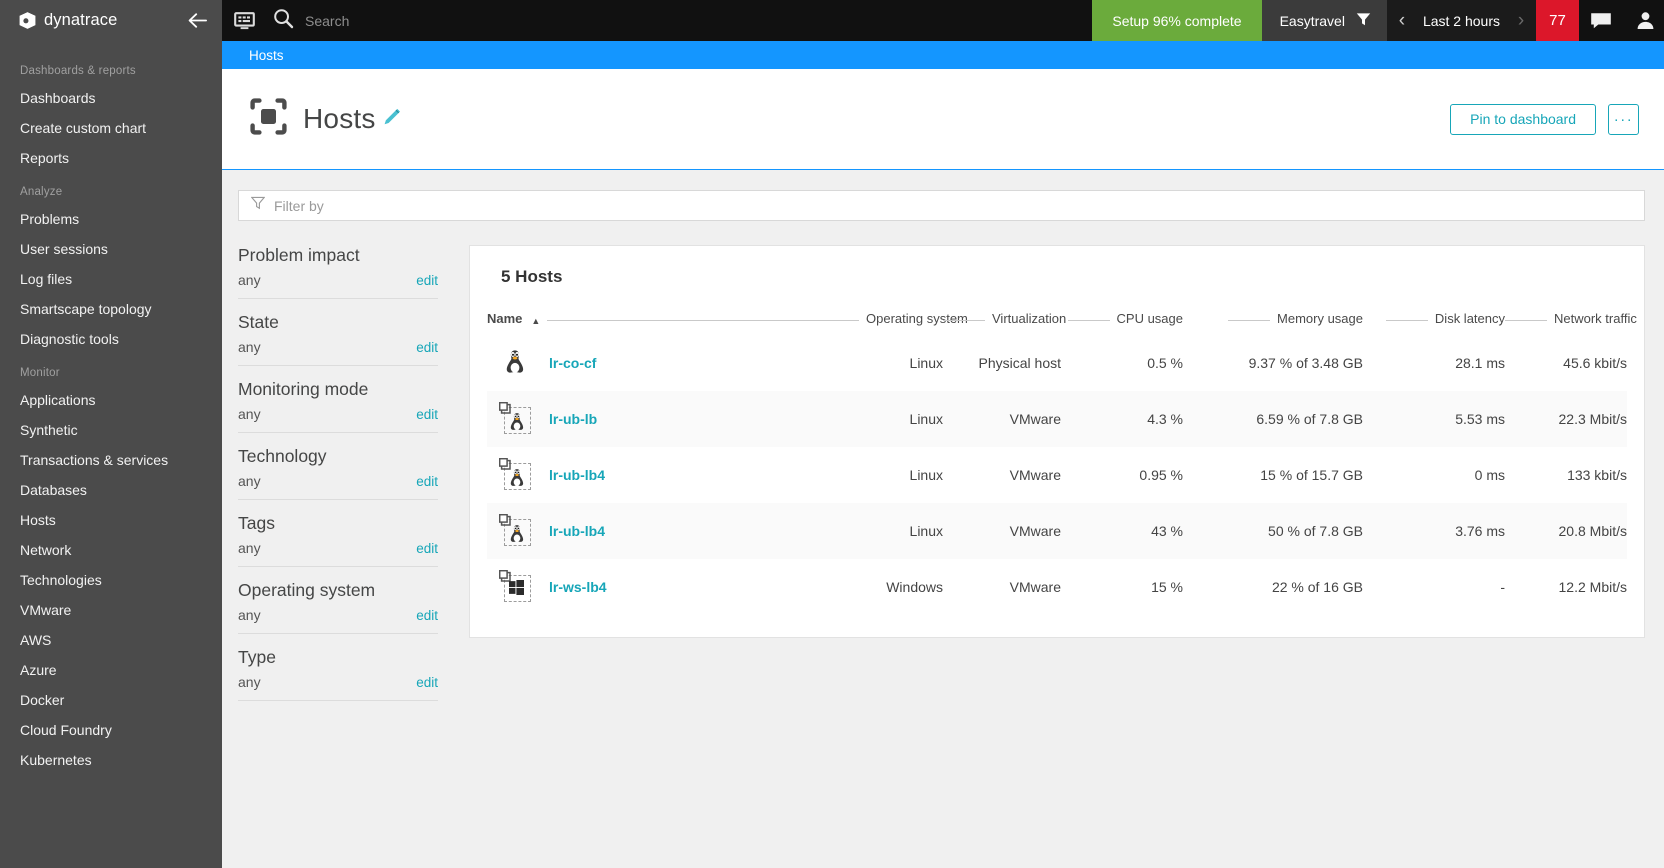 Image resolution: width=1664 pixels, height=868 pixels. I want to click on column-header-memory-usage: Memory usage, so click(1273, 322).